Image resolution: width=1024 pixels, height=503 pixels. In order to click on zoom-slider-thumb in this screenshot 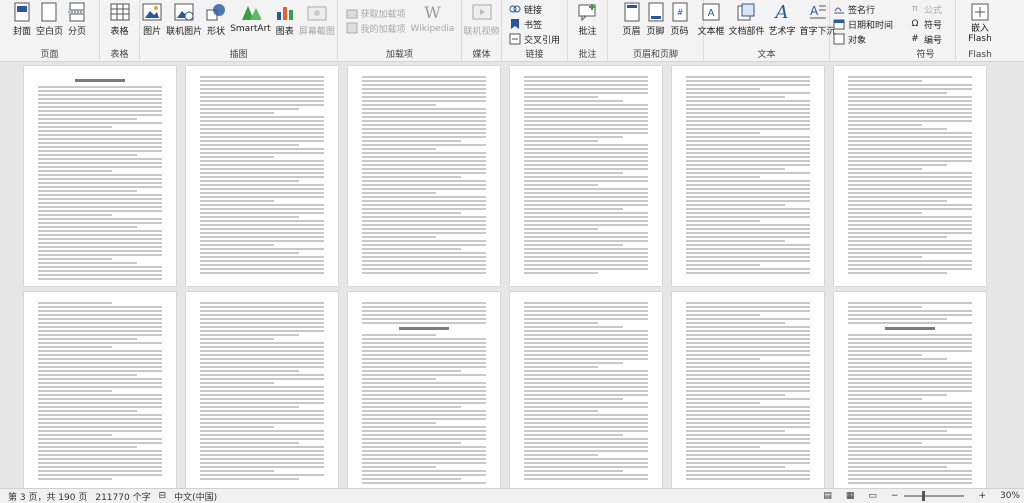, I will do `click(924, 496)`.